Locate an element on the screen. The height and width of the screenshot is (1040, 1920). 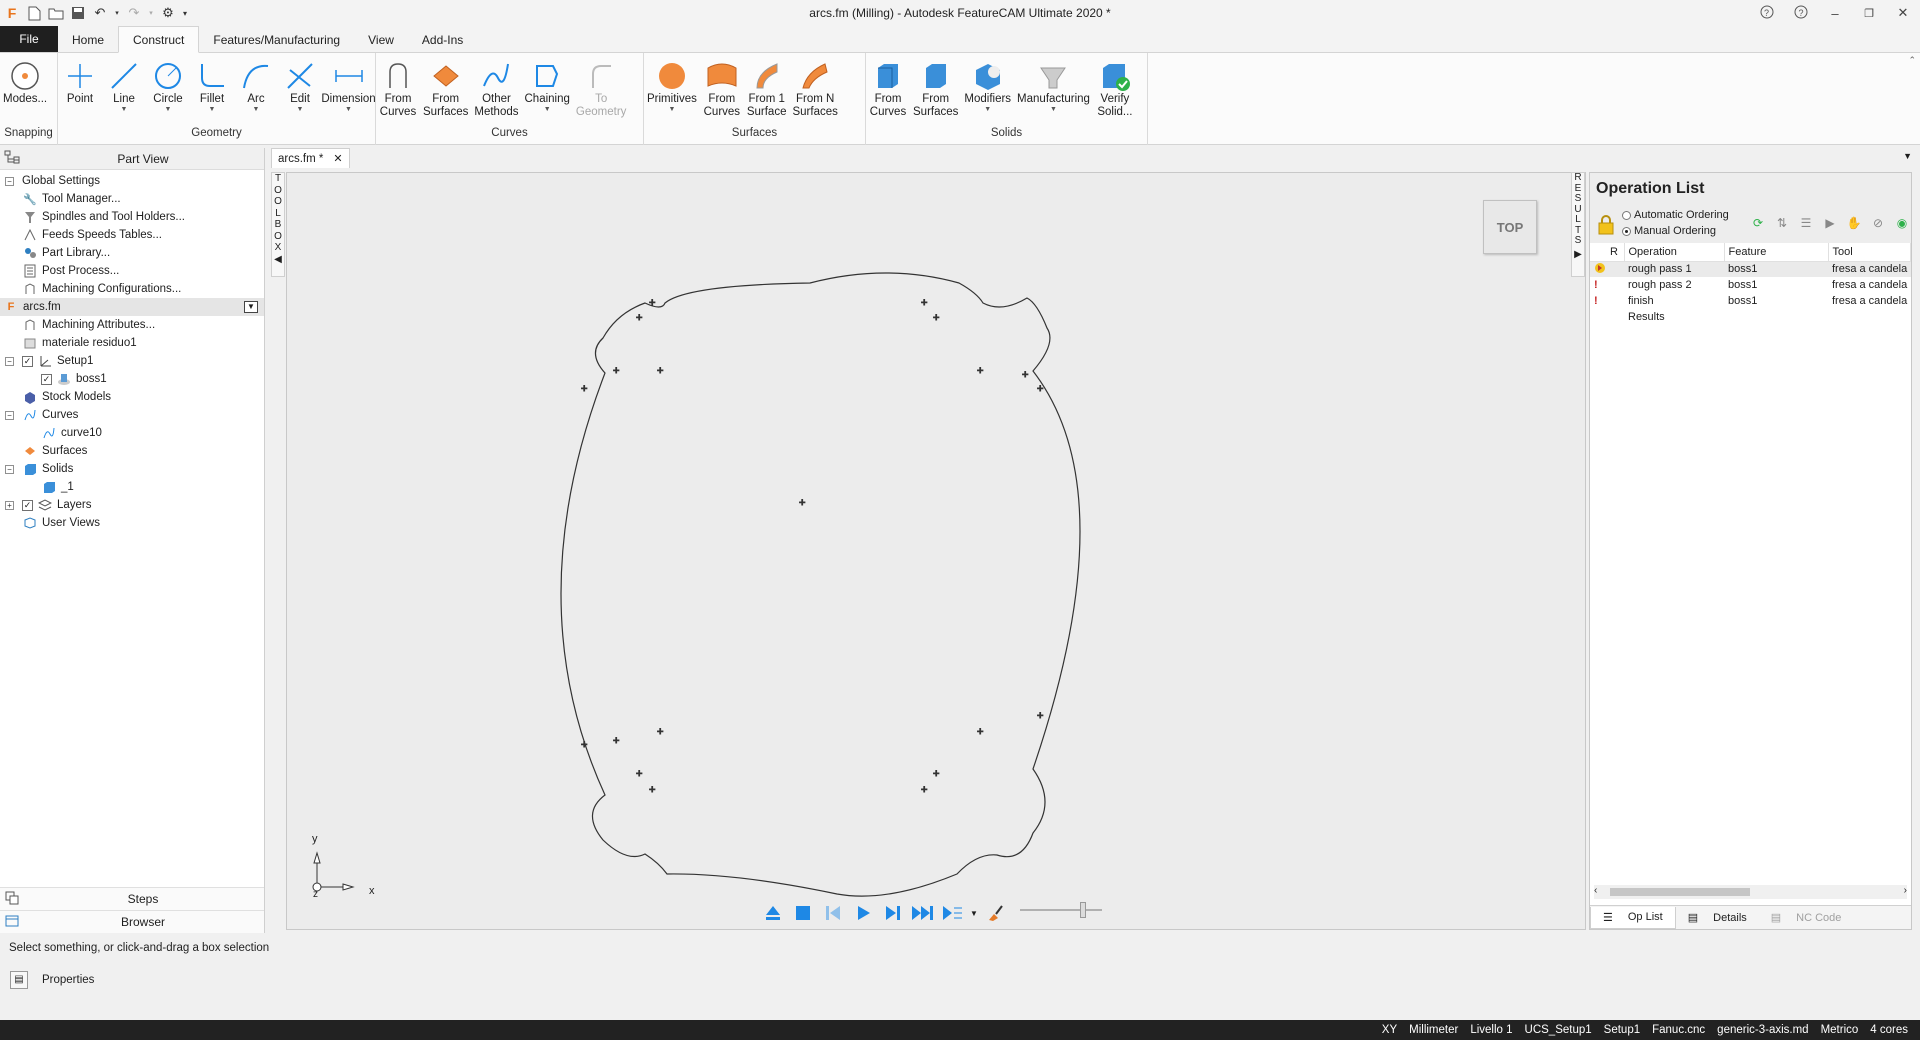
step-mode-icon is located at coordinates (953, 913).